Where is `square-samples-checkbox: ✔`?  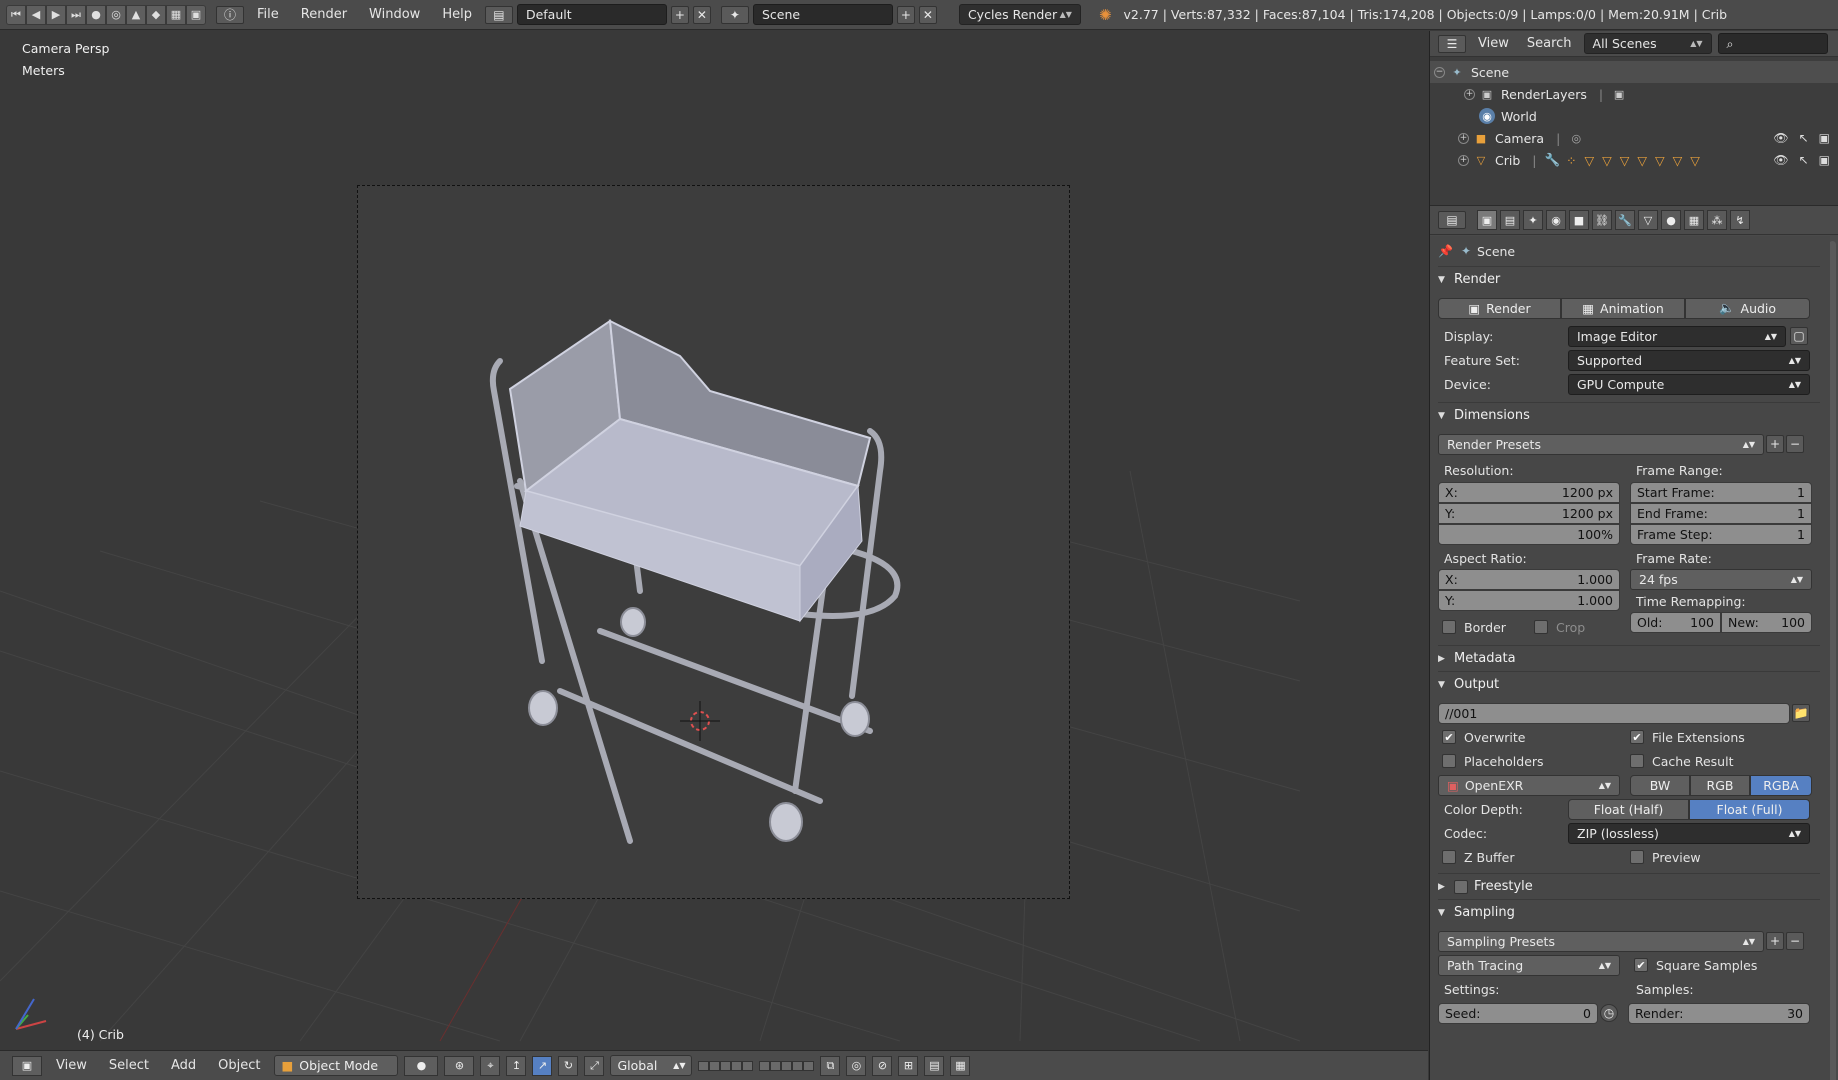
square-samples-checkbox: ✔ is located at coordinates (1641, 965).